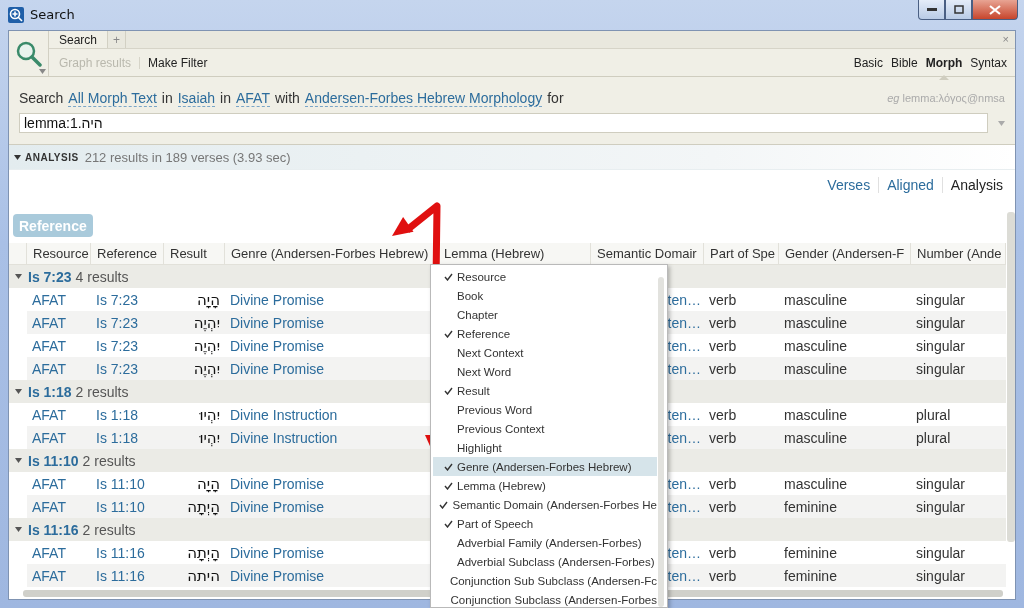 The image size is (1024, 608). Describe the element at coordinates (194, 506) in the screenshot. I see `table-cell: הָיְתָה` at that location.